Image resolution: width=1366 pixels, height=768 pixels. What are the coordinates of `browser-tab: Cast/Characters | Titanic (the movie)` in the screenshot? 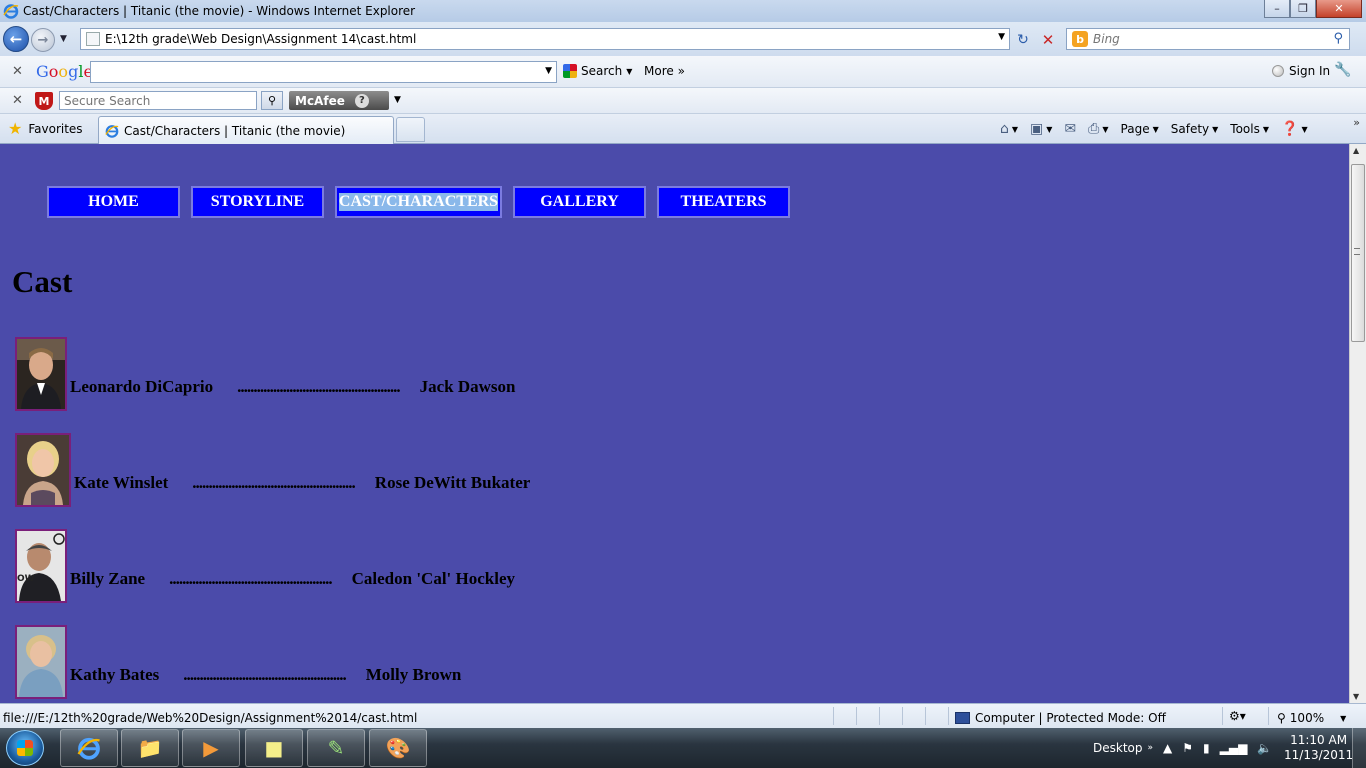 It's located at (246, 130).